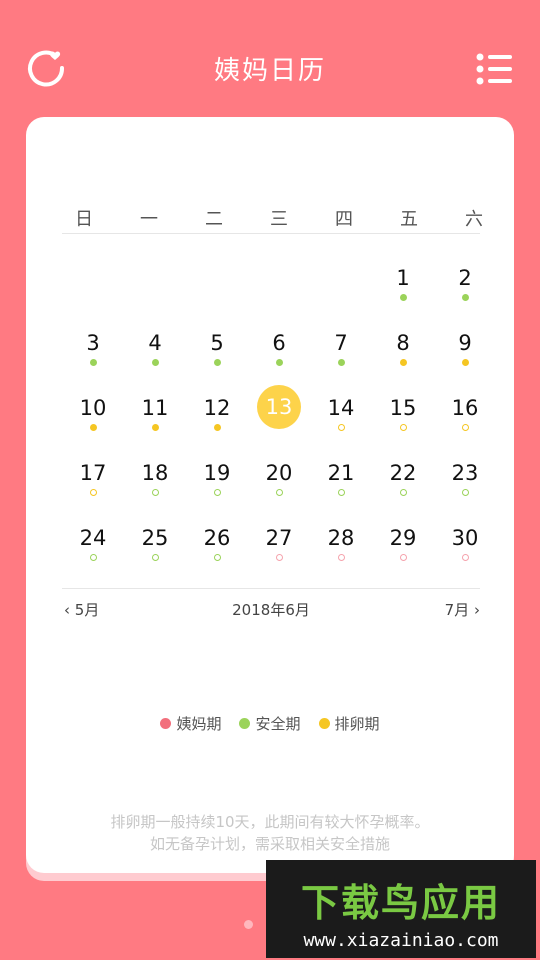  I want to click on calendar-day: 25, so click(155, 539).